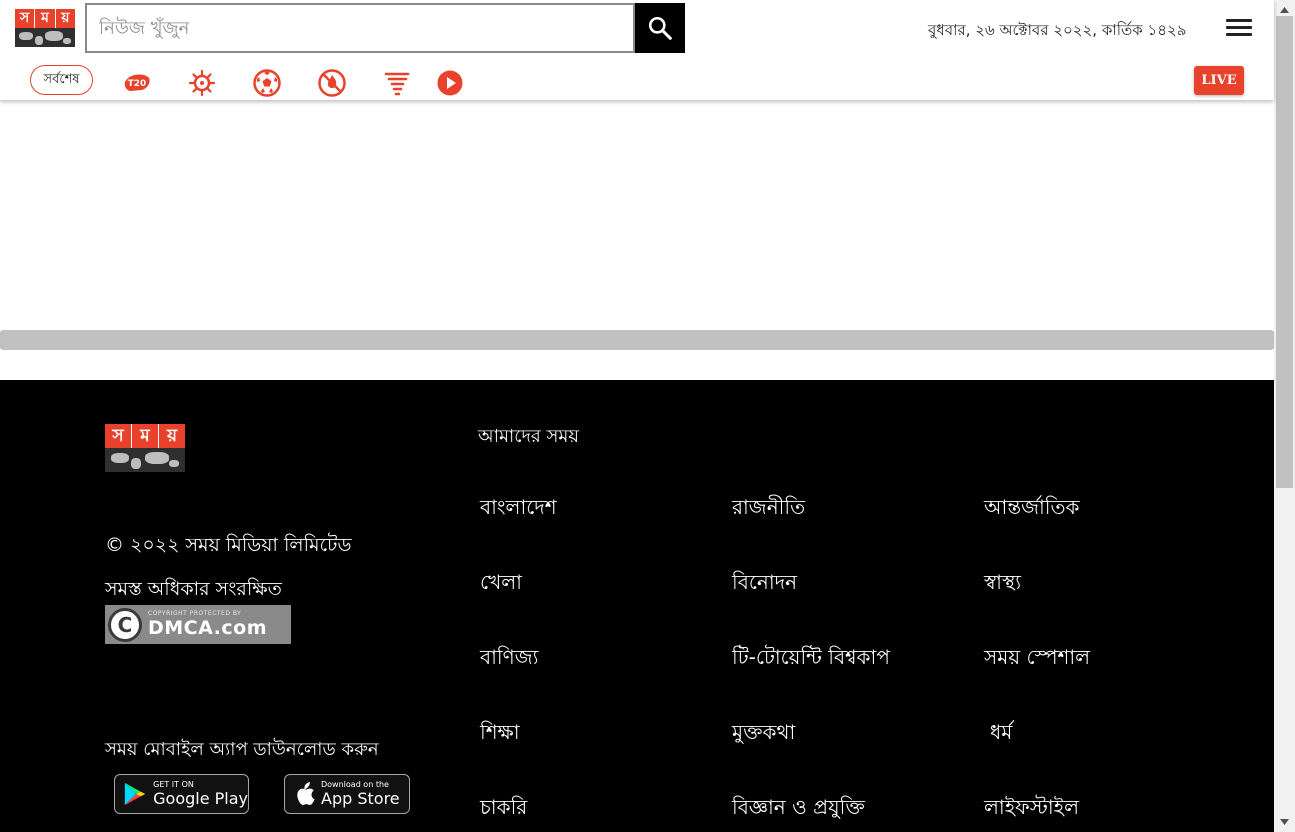 Image resolution: width=1295 pixels, height=832 pixels. I want to click on copyright-text: © ২০২২ সময় মিডিয়া লিমিটেড, so click(228, 545).